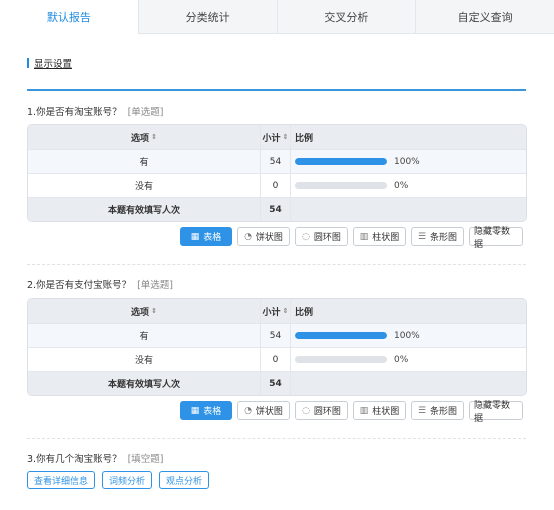  I want to click on question-type: [填空题], so click(145, 459).